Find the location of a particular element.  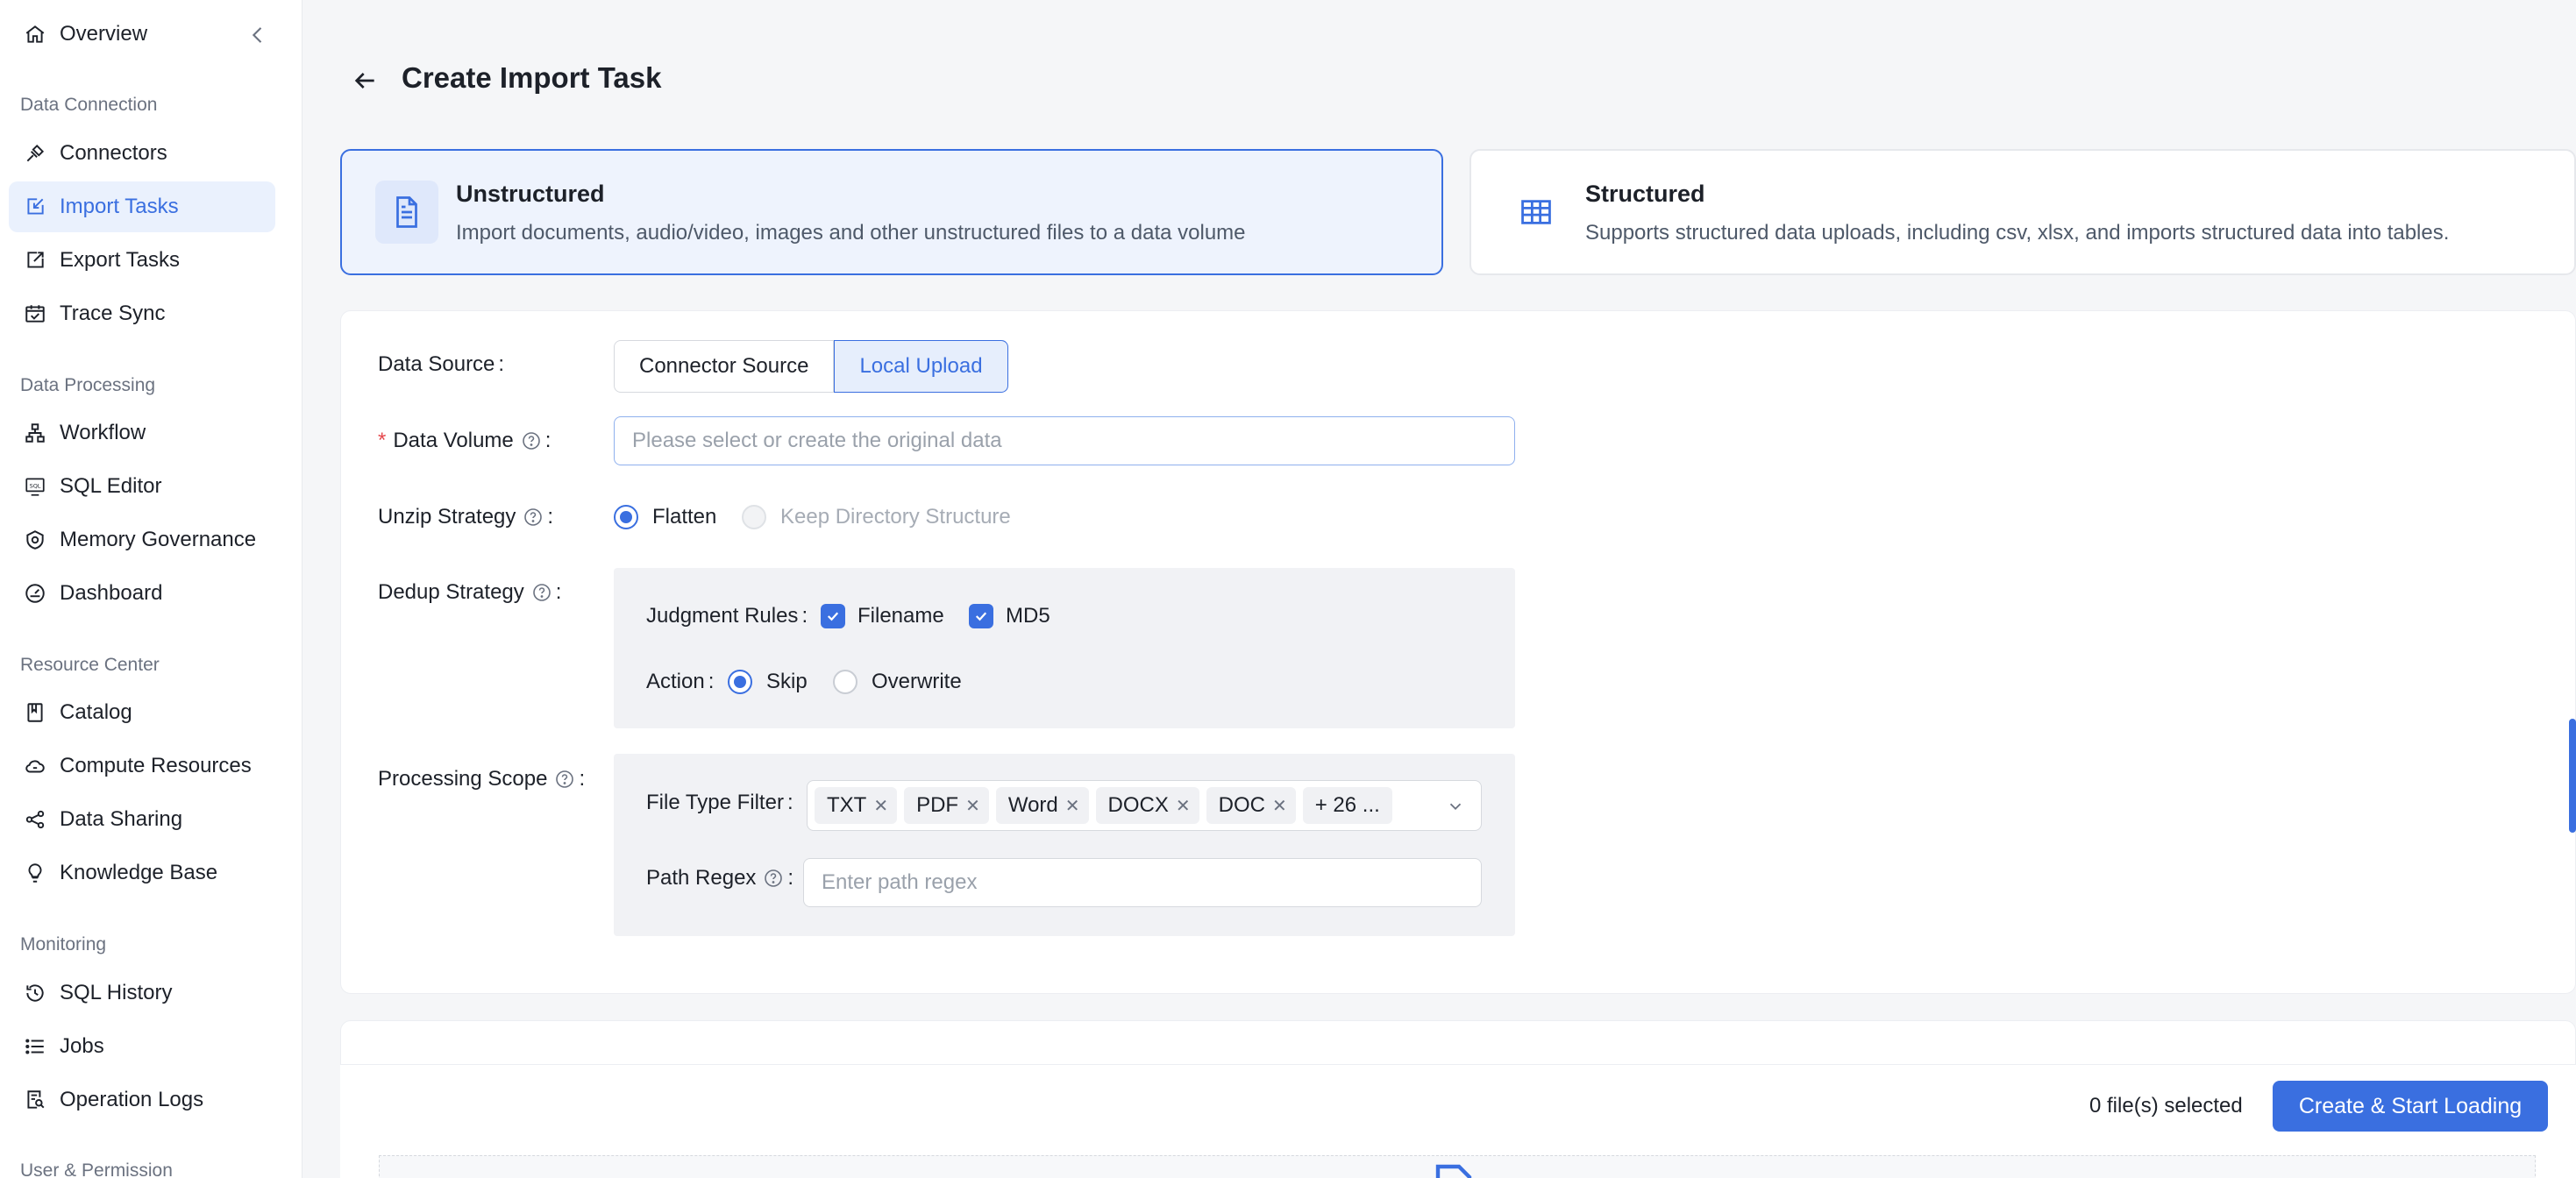

sidebar-item-knowledge-base: Knowledge Base is located at coordinates (142, 873).